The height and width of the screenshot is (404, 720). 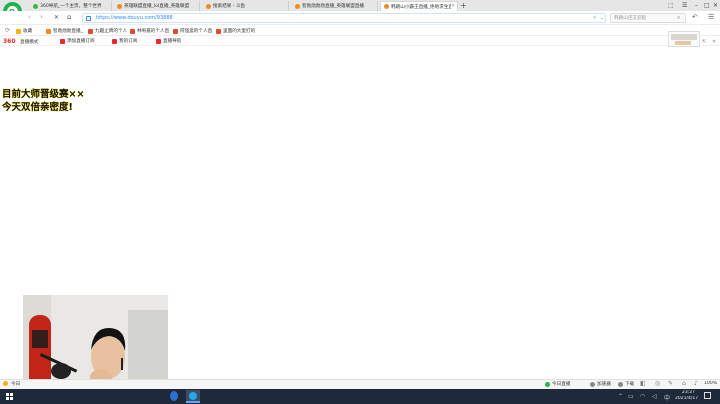 What do you see at coordinates (710, 383) in the screenshot?
I see `zoom-level: 100%` at bounding box center [710, 383].